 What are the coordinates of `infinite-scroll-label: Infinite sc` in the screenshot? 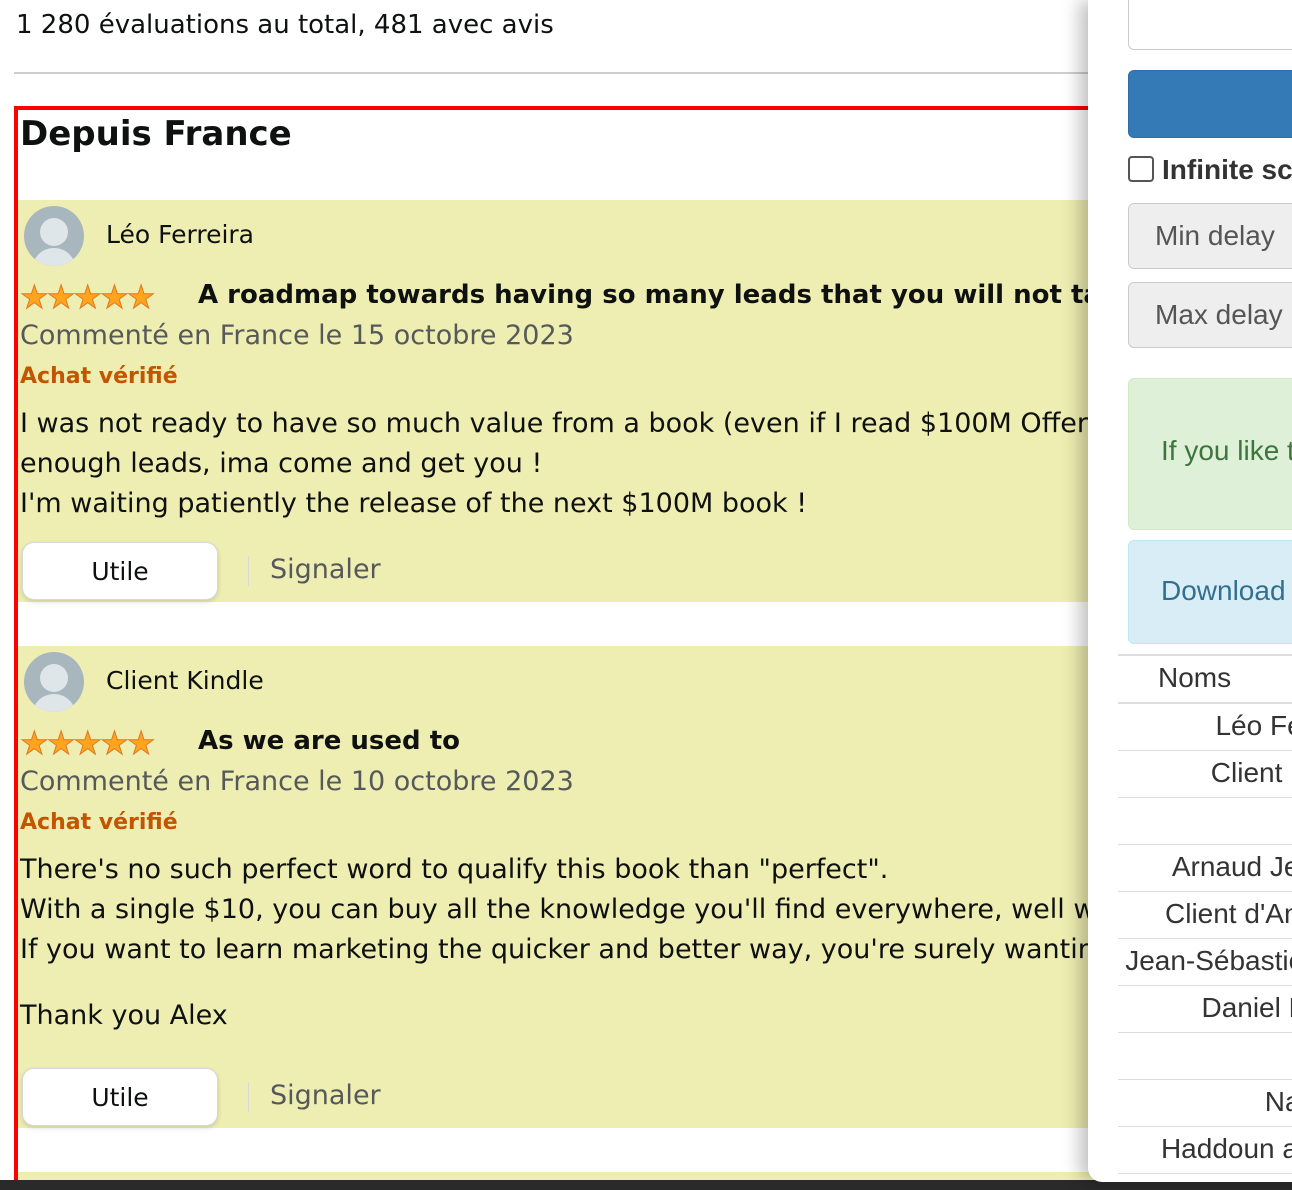 It's located at (1227, 170).